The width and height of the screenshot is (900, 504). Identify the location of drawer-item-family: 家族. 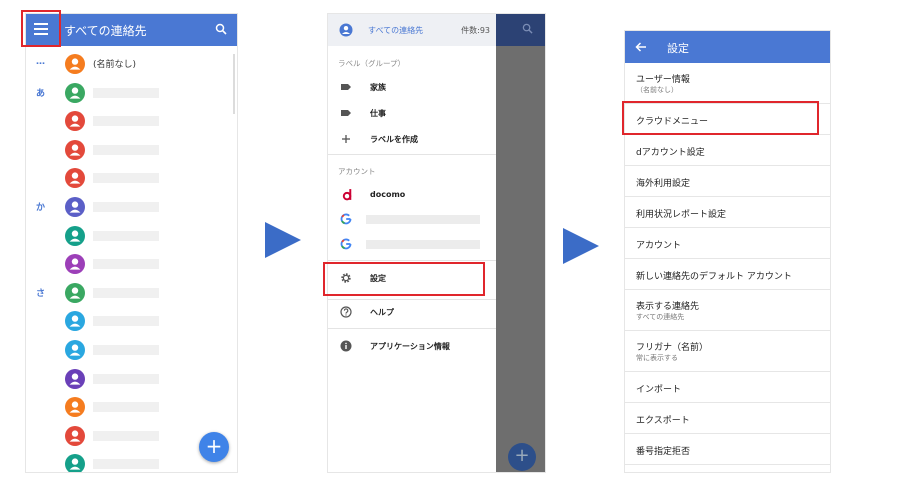
(412, 87).